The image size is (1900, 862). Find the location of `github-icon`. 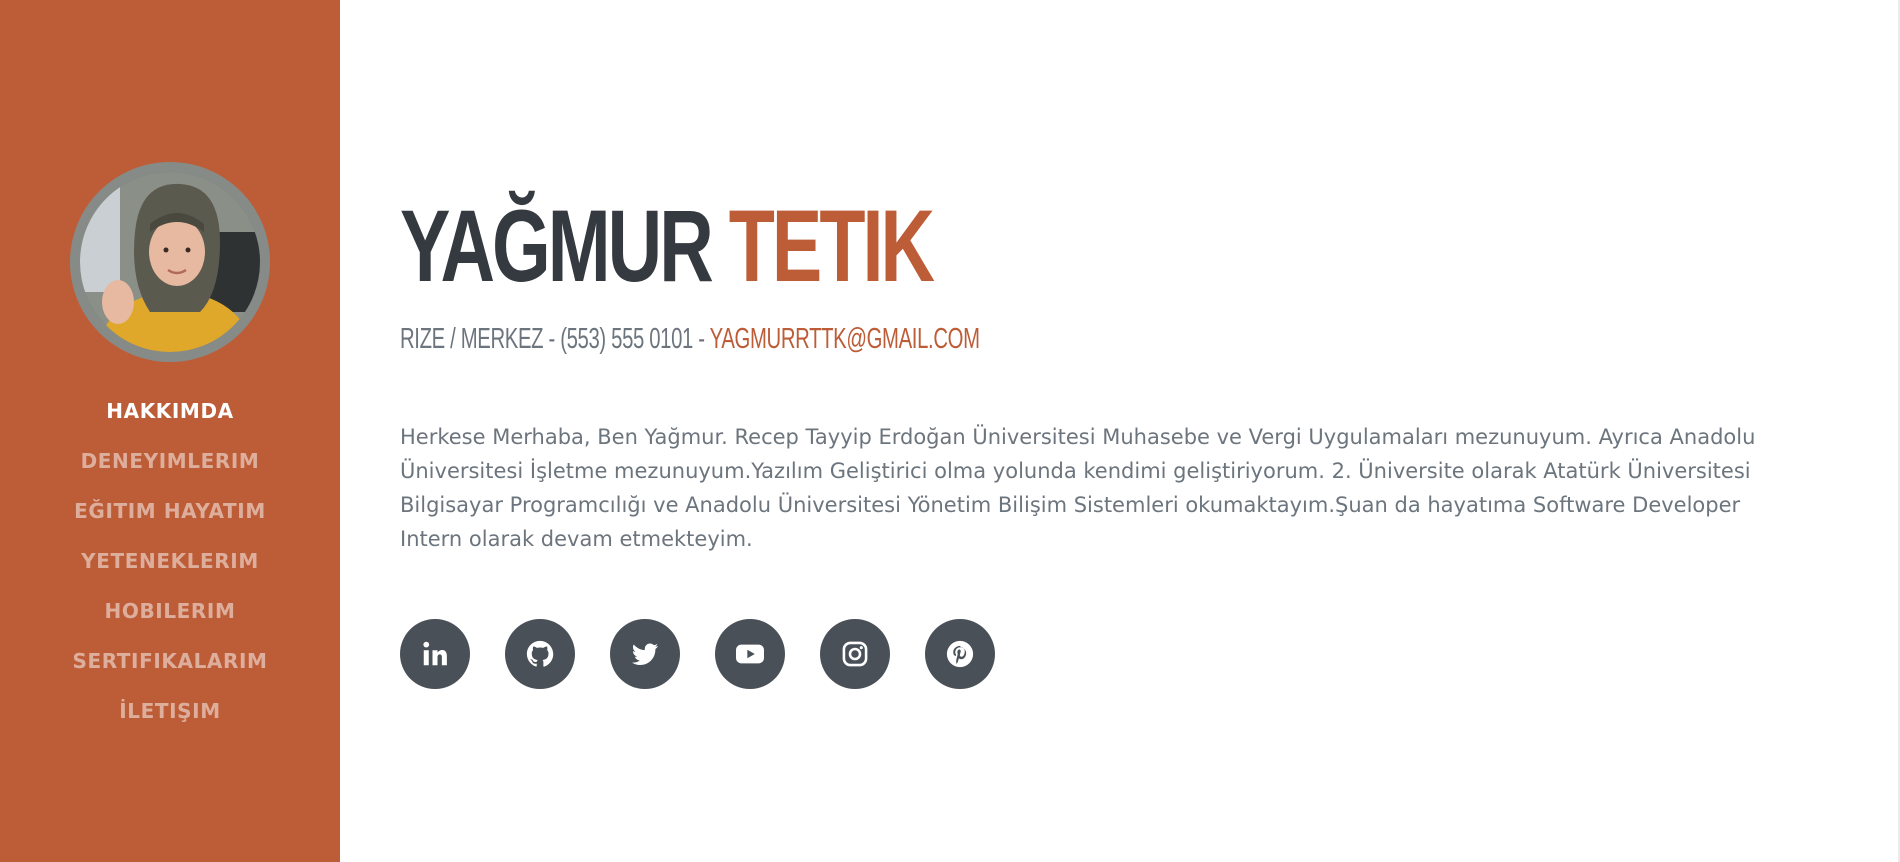

github-icon is located at coordinates (540, 653).